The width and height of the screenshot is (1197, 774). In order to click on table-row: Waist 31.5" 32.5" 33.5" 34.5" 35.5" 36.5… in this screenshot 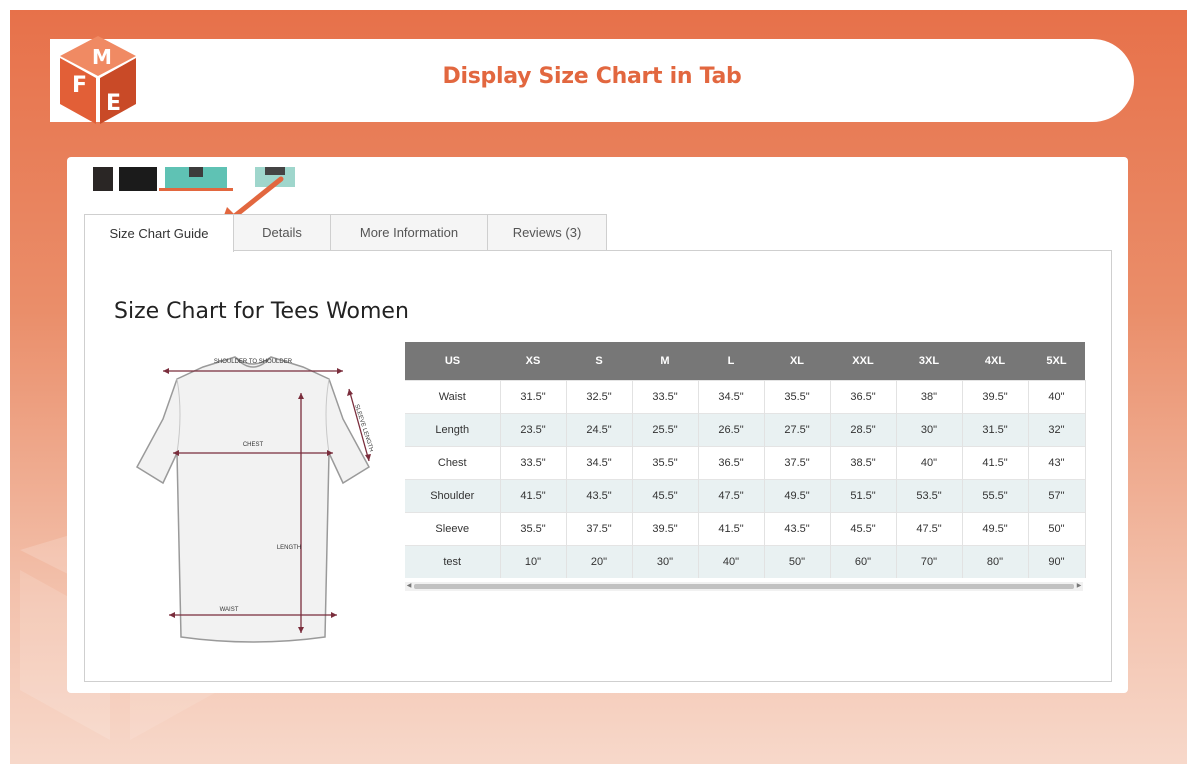, I will do `click(745, 397)`.